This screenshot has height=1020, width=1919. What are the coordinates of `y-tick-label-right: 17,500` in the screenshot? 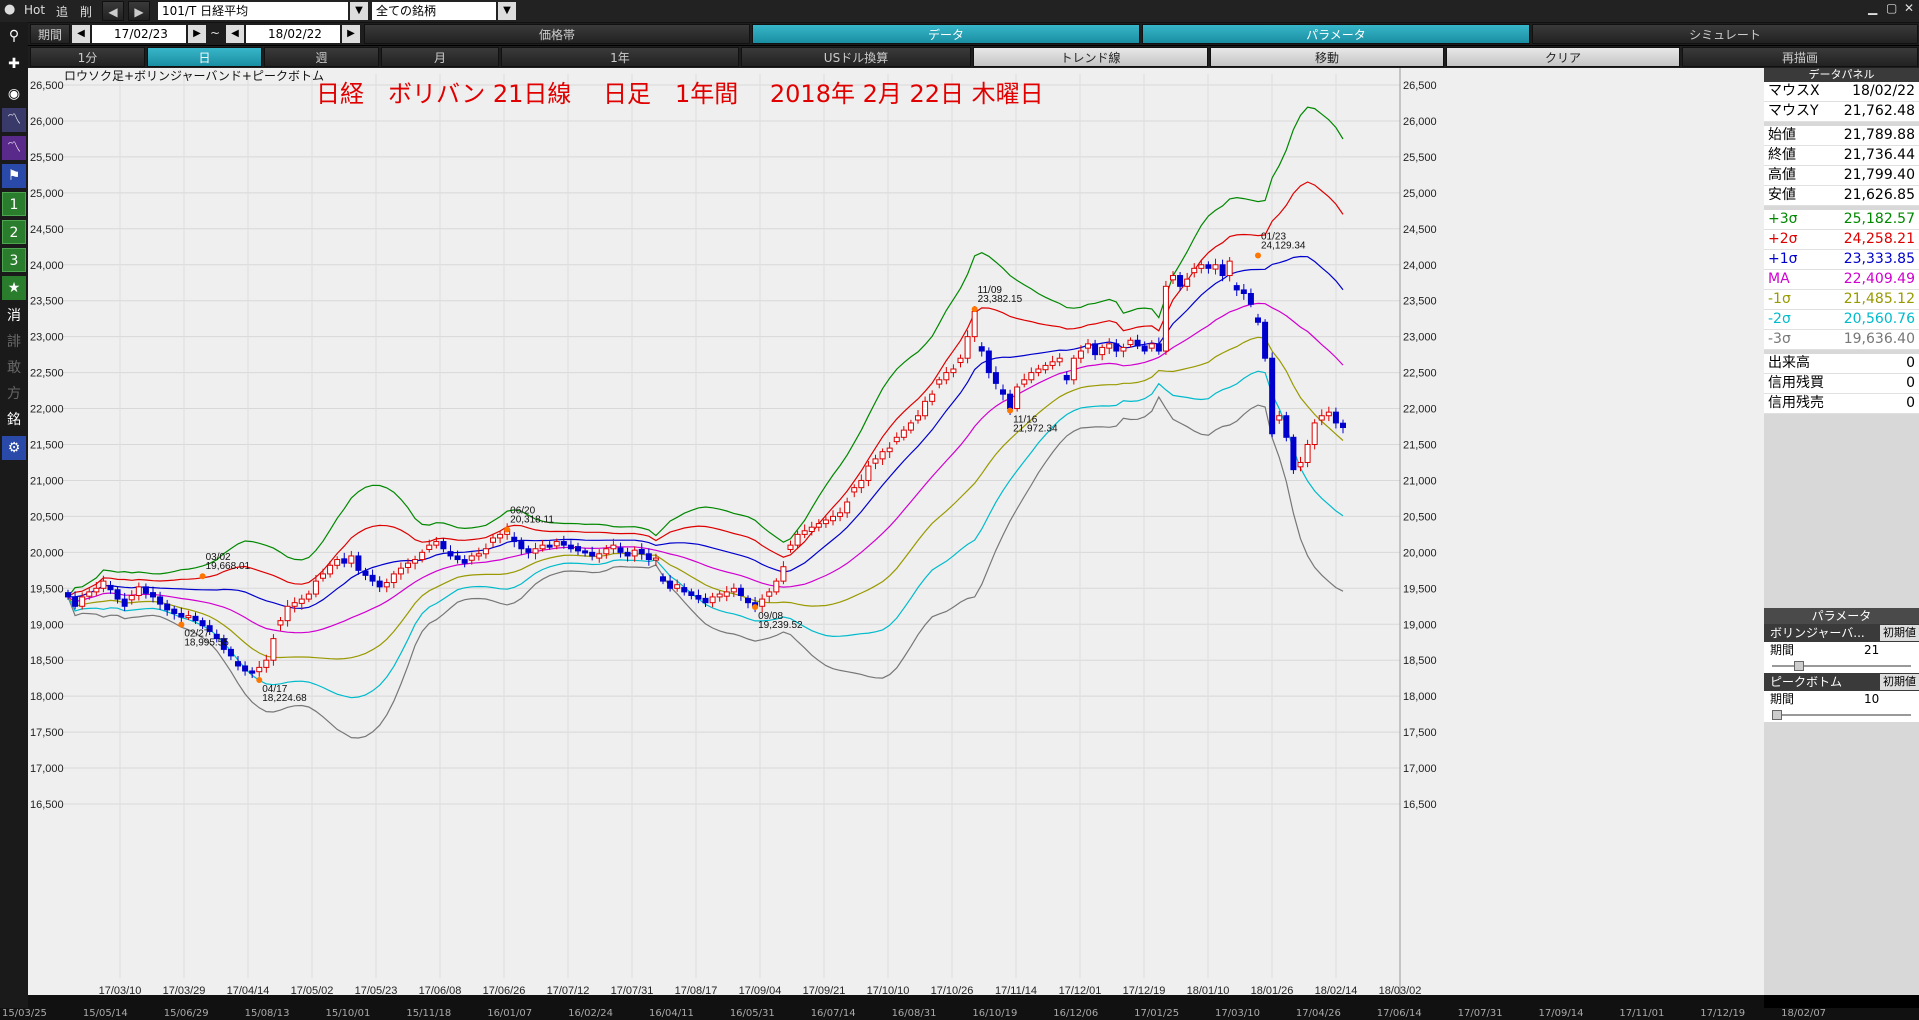 It's located at (1420, 733).